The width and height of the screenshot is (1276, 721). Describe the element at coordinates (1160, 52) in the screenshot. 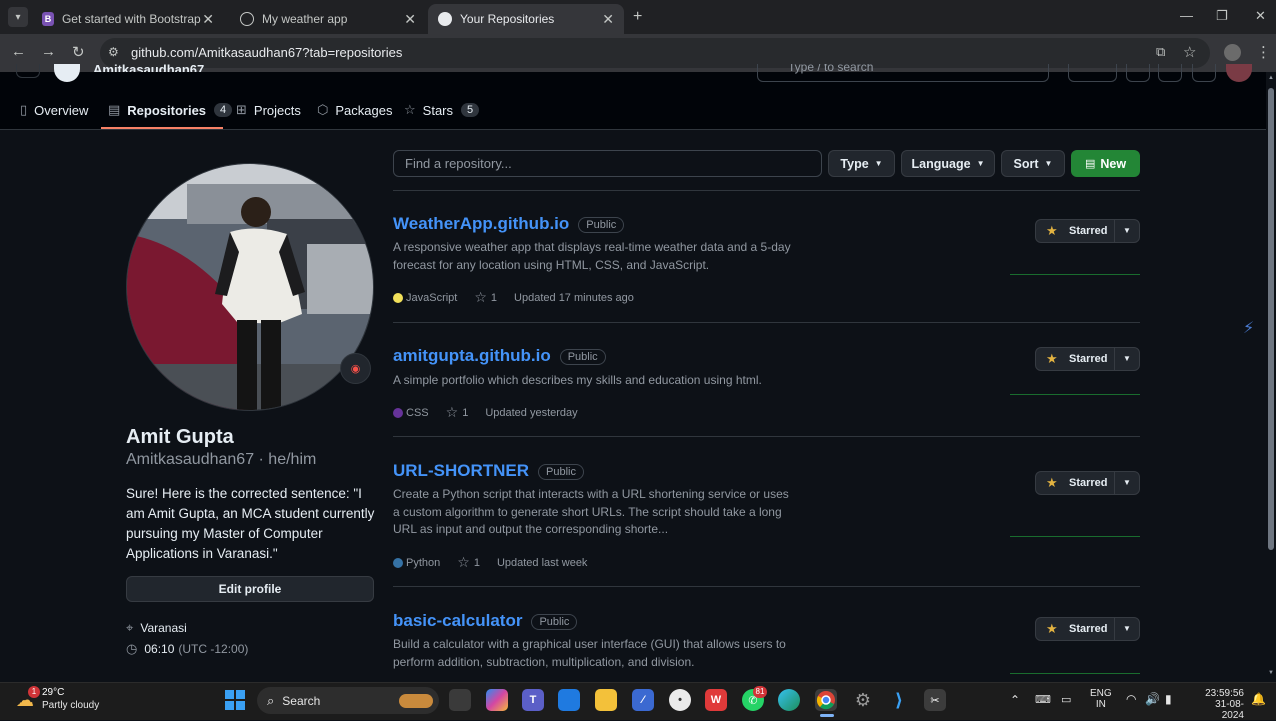

I see `install-app-icon: ⧉` at that location.